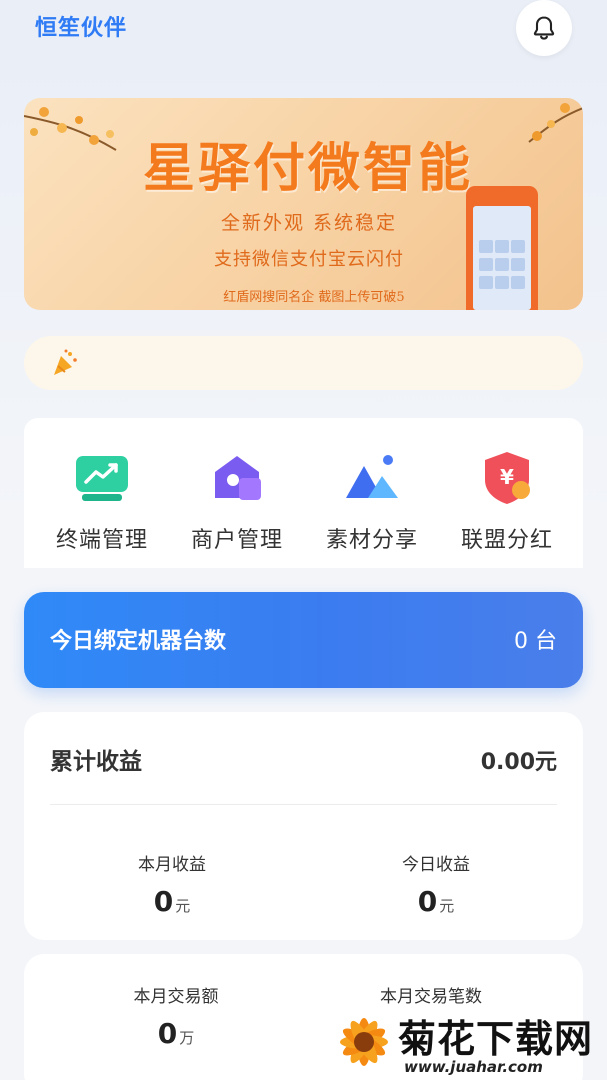 This screenshot has width=607, height=1080. I want to click on divider, so click(303, 804).